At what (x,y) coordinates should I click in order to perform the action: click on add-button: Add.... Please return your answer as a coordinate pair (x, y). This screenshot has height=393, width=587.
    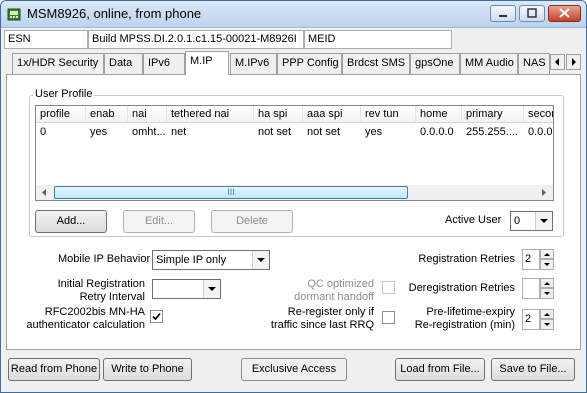
    Looking at the image, I should click on (71, 221).